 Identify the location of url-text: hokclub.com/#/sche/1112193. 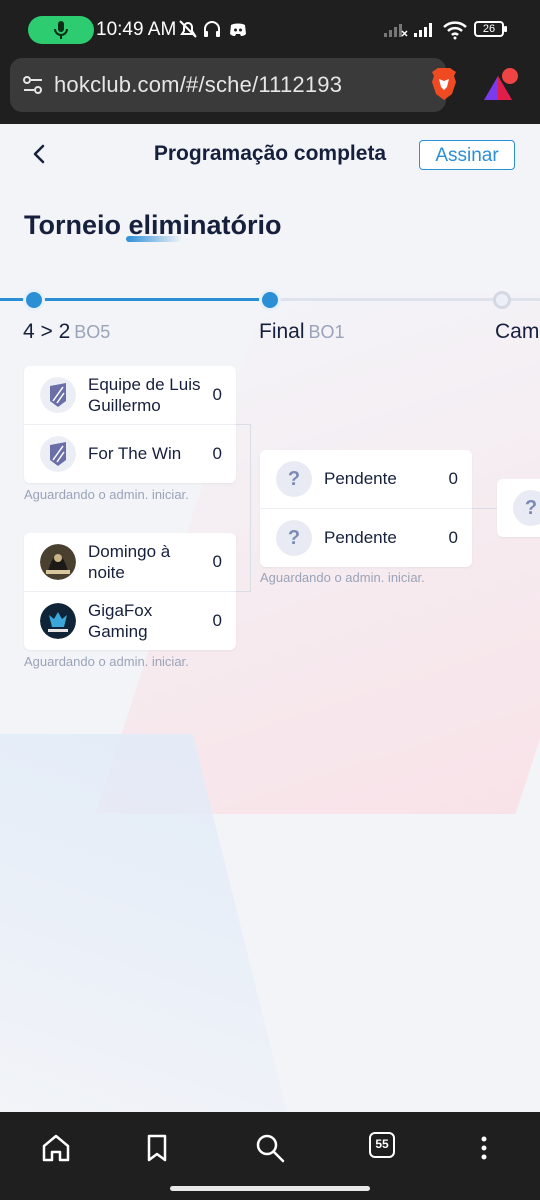
(198, 85).